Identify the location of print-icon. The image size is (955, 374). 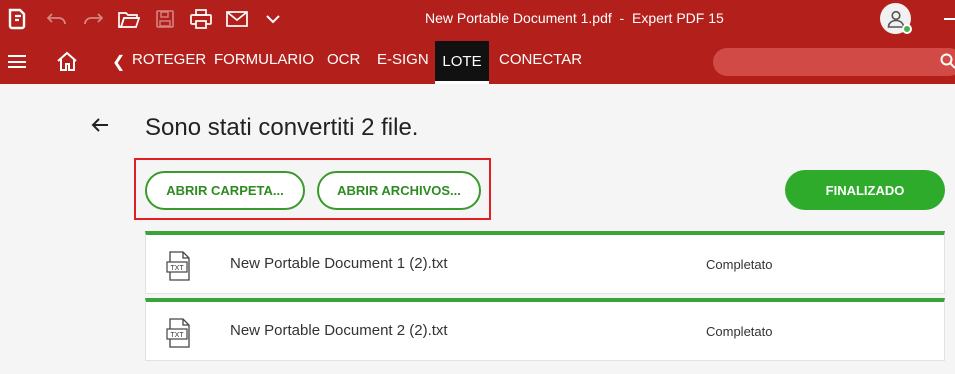
(201, 19).